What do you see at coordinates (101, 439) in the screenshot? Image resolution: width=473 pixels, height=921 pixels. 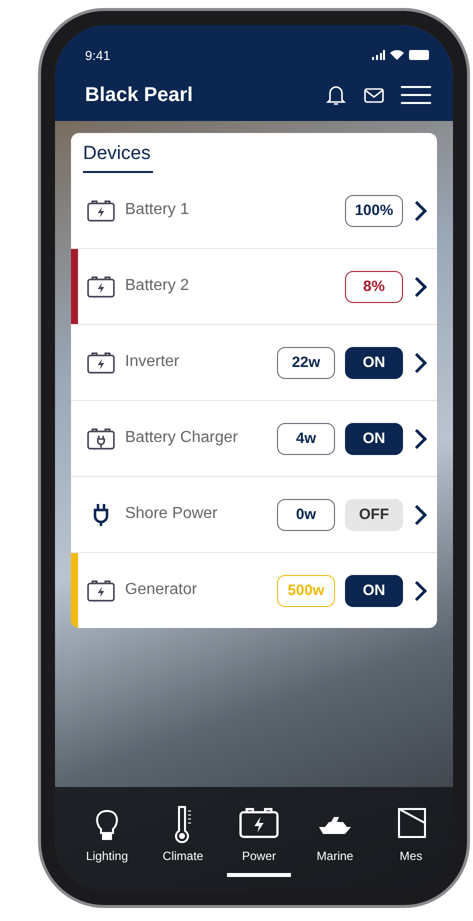 I see `battery-plug-icon` at bounding box center [101, 439].